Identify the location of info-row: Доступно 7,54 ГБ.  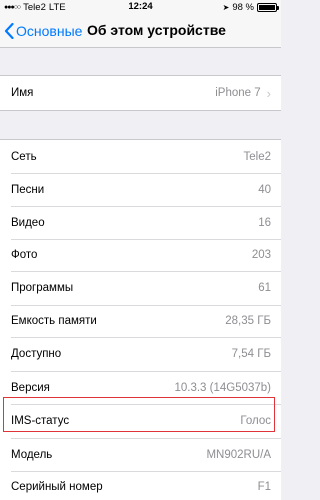
(140, 354).